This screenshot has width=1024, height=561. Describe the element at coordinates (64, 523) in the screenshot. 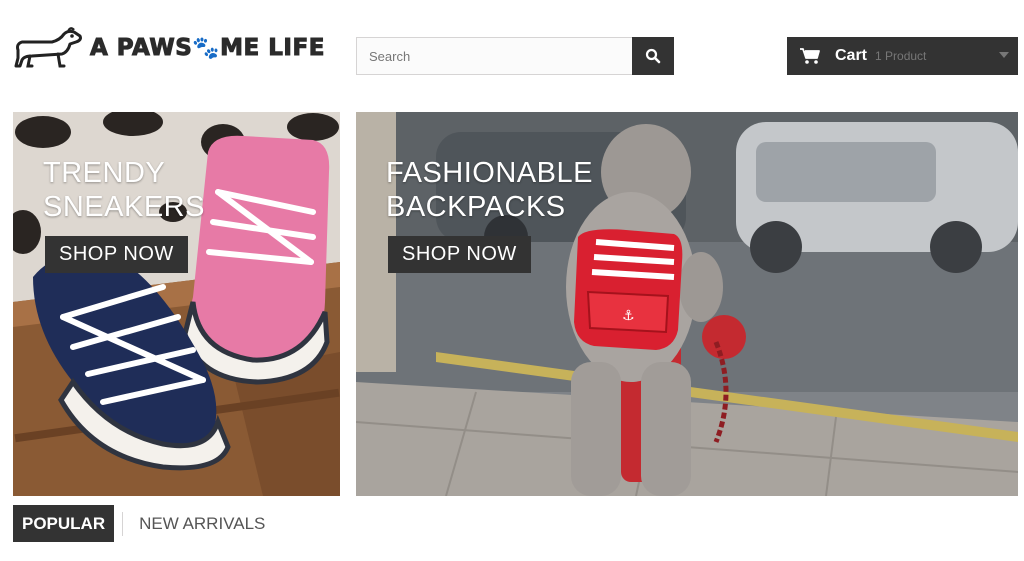

I see `tab-popular: POPULAR` at that location.